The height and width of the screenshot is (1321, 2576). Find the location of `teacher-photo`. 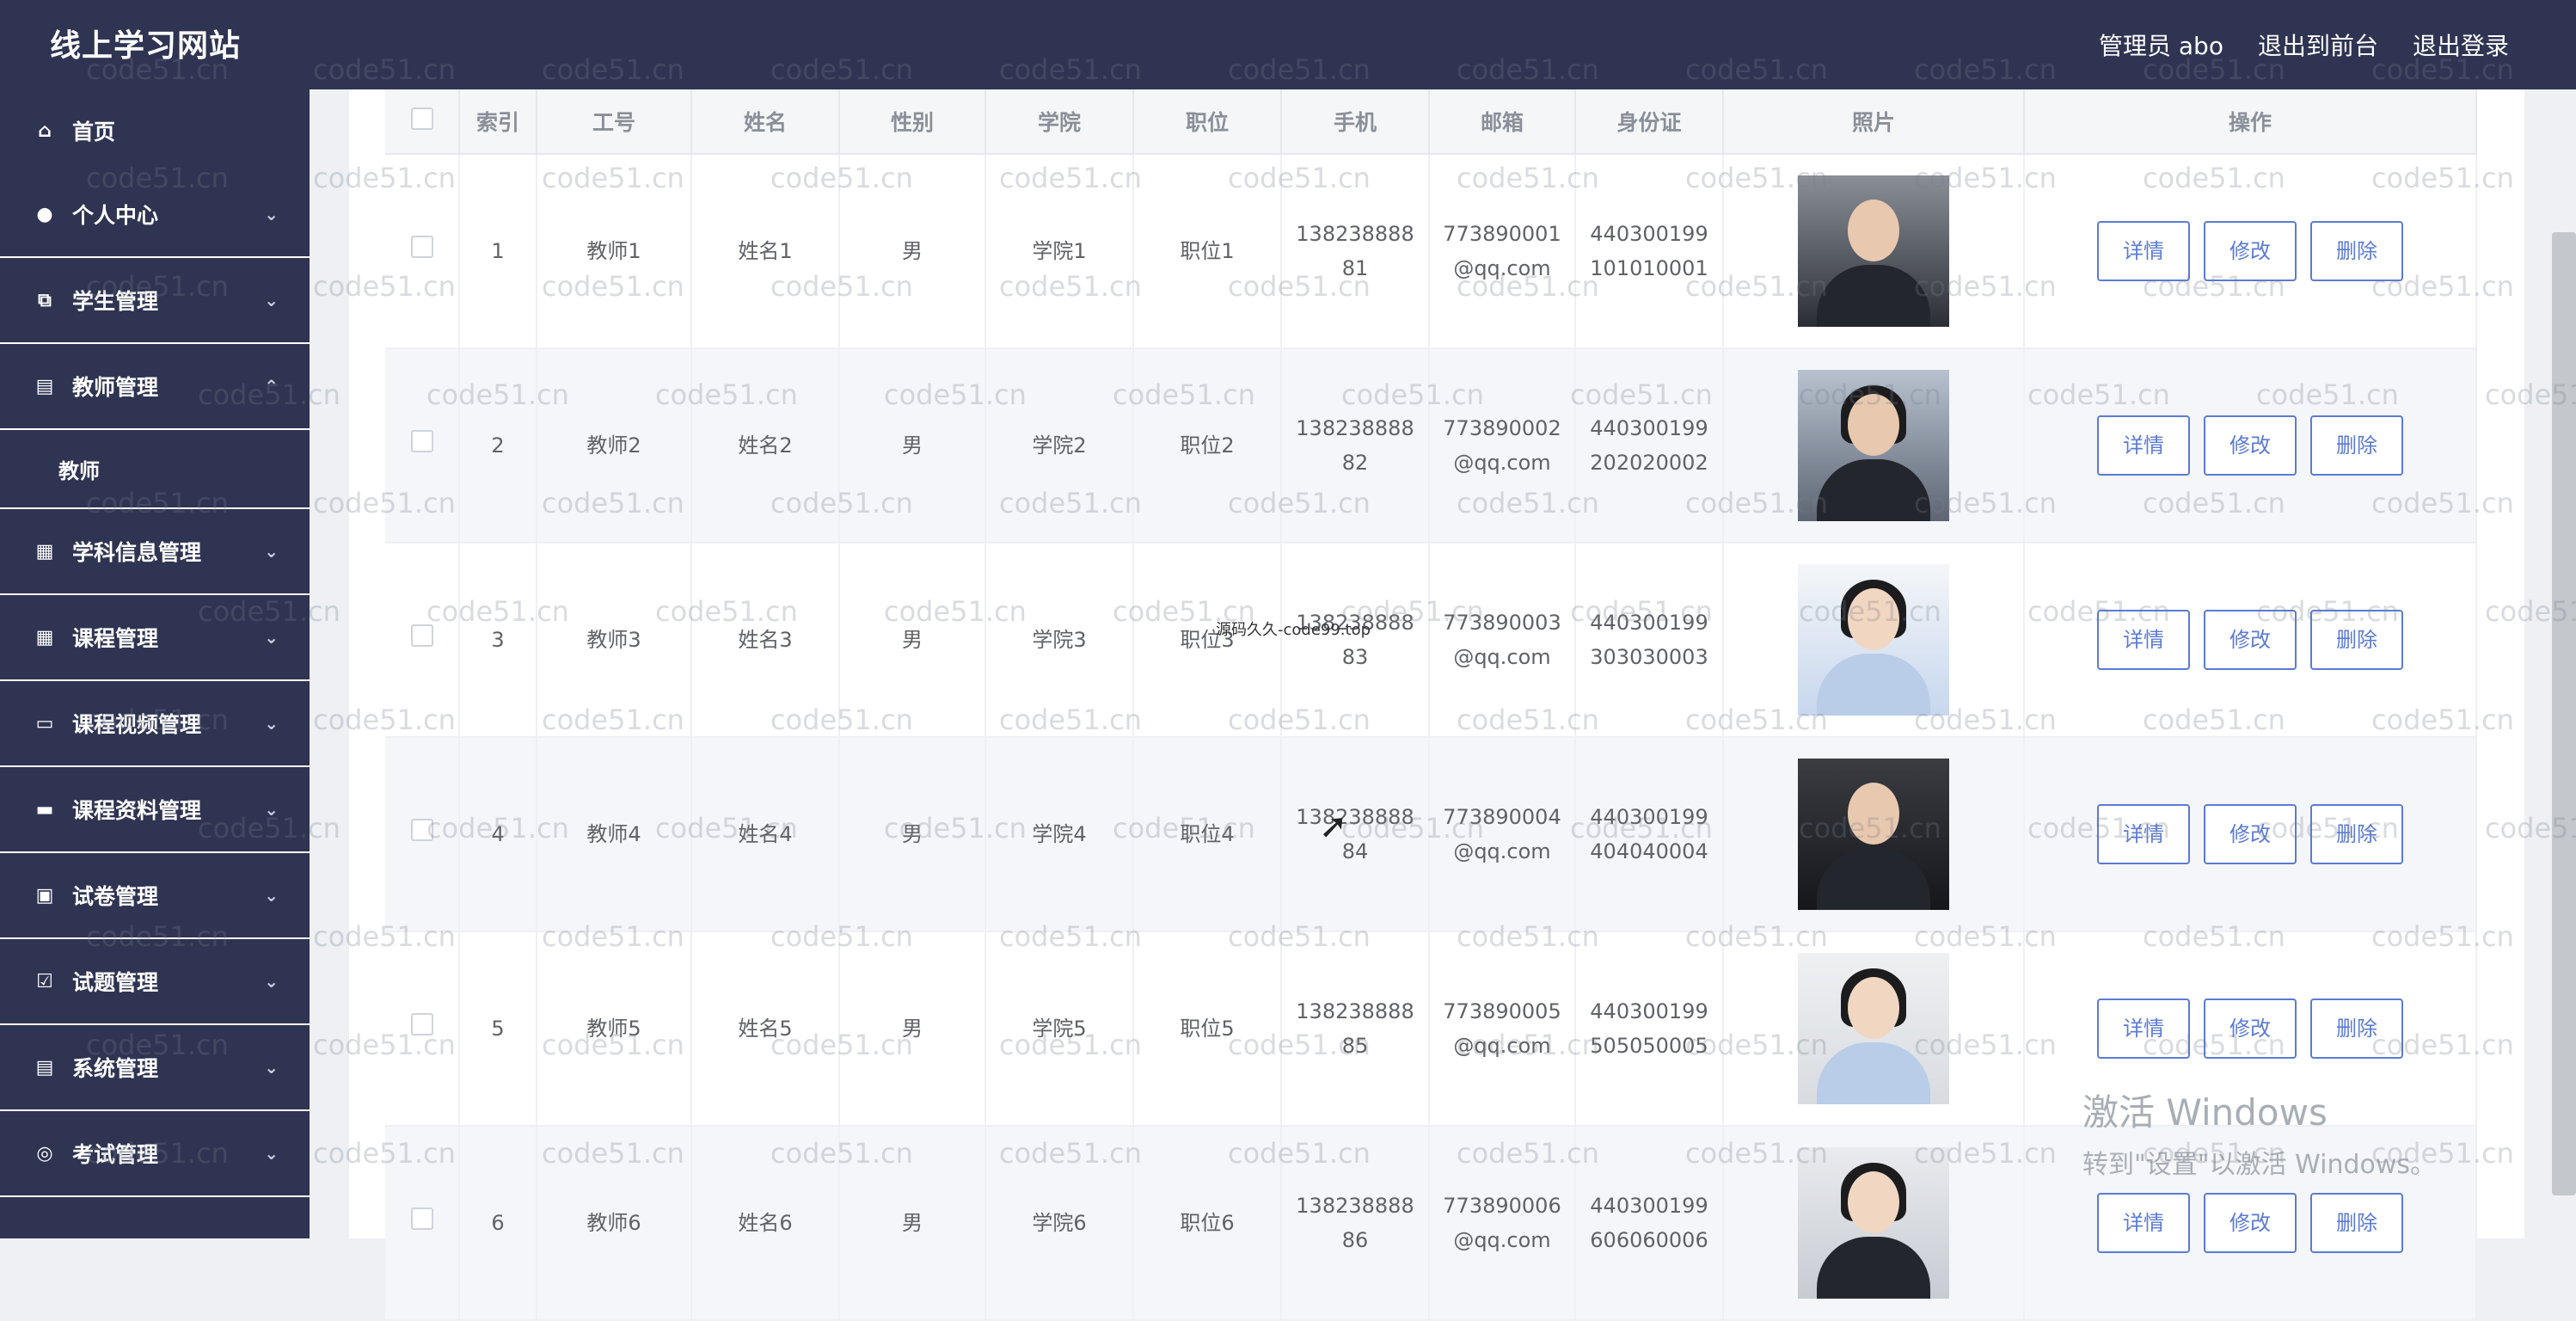

teacher-photo is located at coordinates (1873, 251).